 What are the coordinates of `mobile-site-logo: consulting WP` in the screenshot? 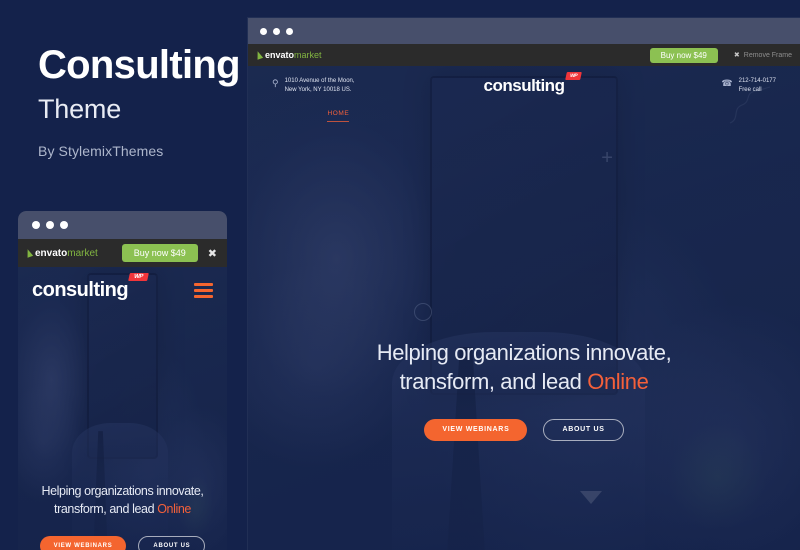 It's located at (90, 287).